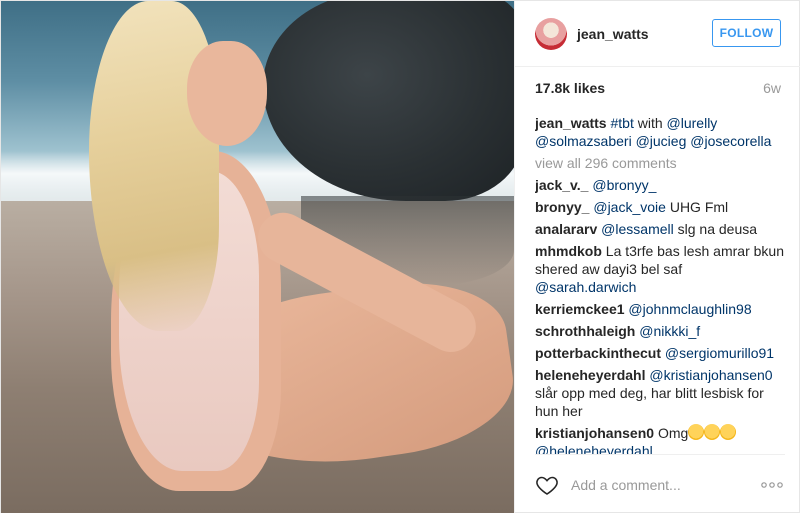 The height and width of the screenshot is (513, 800). What do you see at coordinates (594, 448) in the screenshot?
I see `comment-mention: @heleneheyerdahl` at bounding box center [594, 448].